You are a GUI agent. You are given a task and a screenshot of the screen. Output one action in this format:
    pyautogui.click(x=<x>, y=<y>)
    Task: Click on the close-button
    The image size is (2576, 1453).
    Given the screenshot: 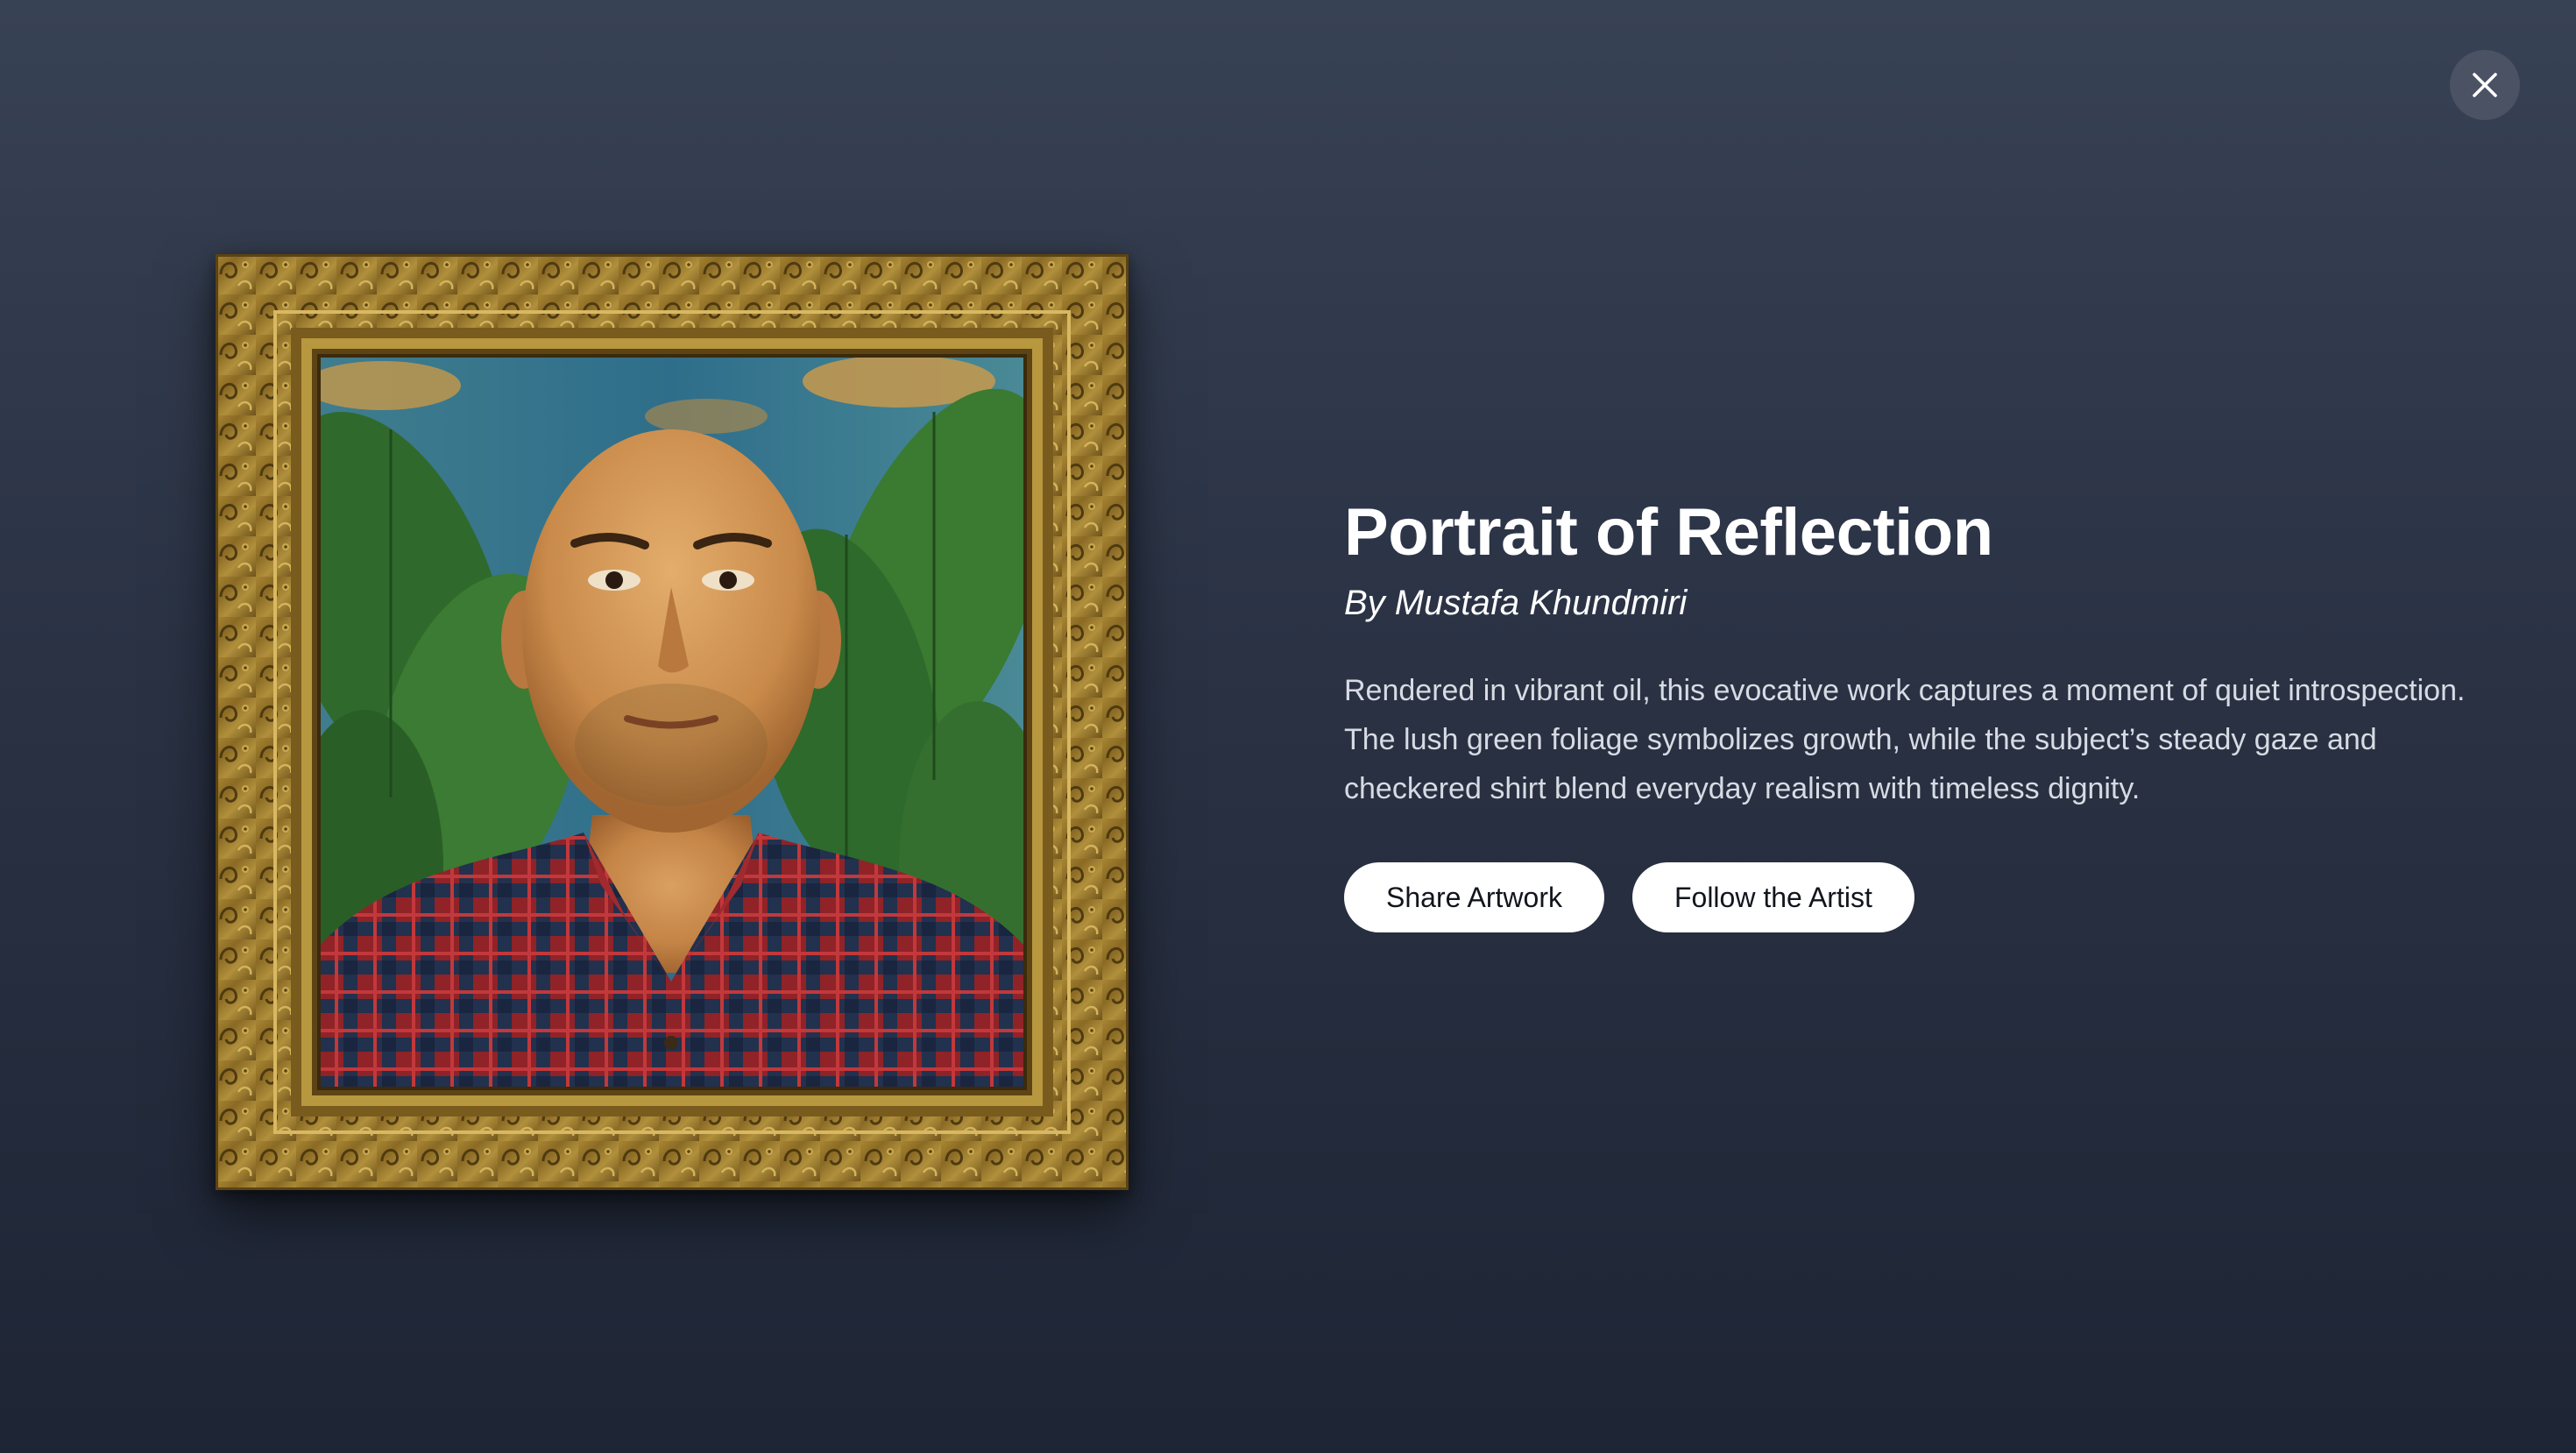 What is the action you would take?
    pyautogui.click(x=2485, y=85)
    